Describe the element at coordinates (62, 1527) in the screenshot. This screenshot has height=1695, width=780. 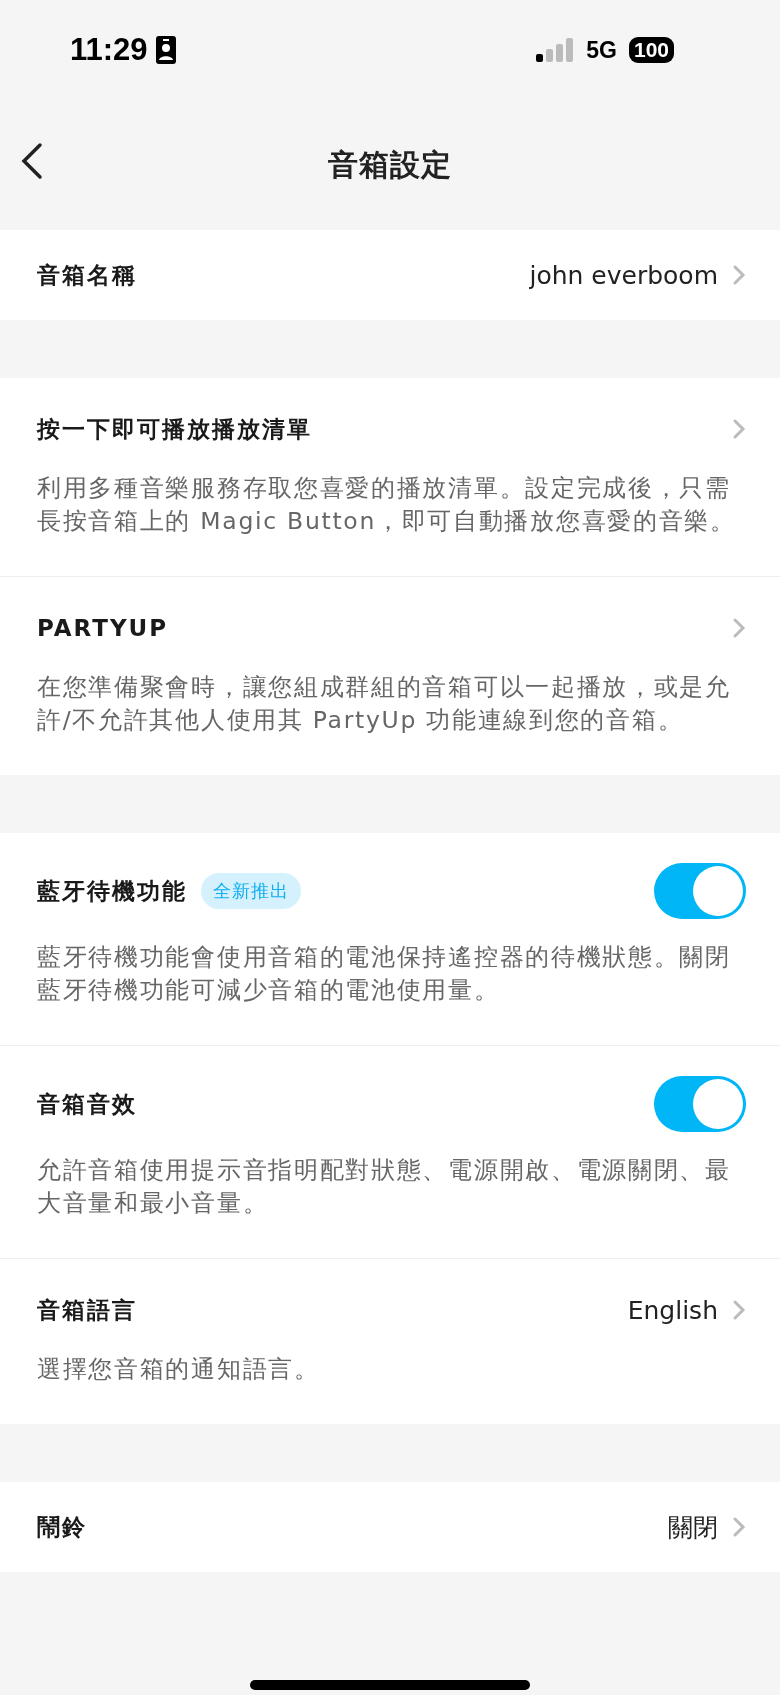
I see `setting-title: 鬧鈴` at that location.